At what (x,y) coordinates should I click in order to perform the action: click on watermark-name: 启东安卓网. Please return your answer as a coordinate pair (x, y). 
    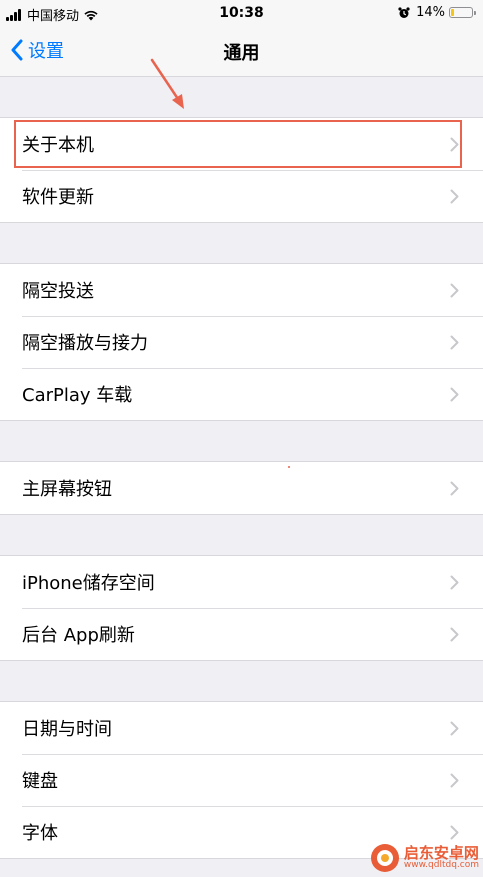
    Looking at the image, I should click on (441, 852).